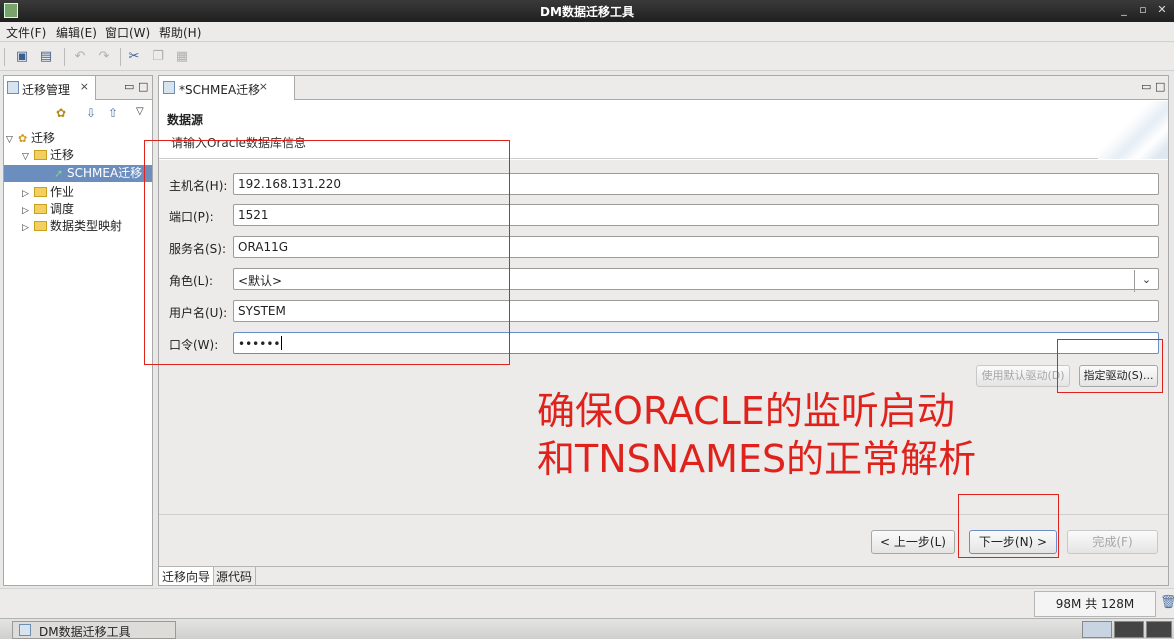 The image size is (1174, 639). I want to click on menu-help: 帮助(H), so click(180, 32).